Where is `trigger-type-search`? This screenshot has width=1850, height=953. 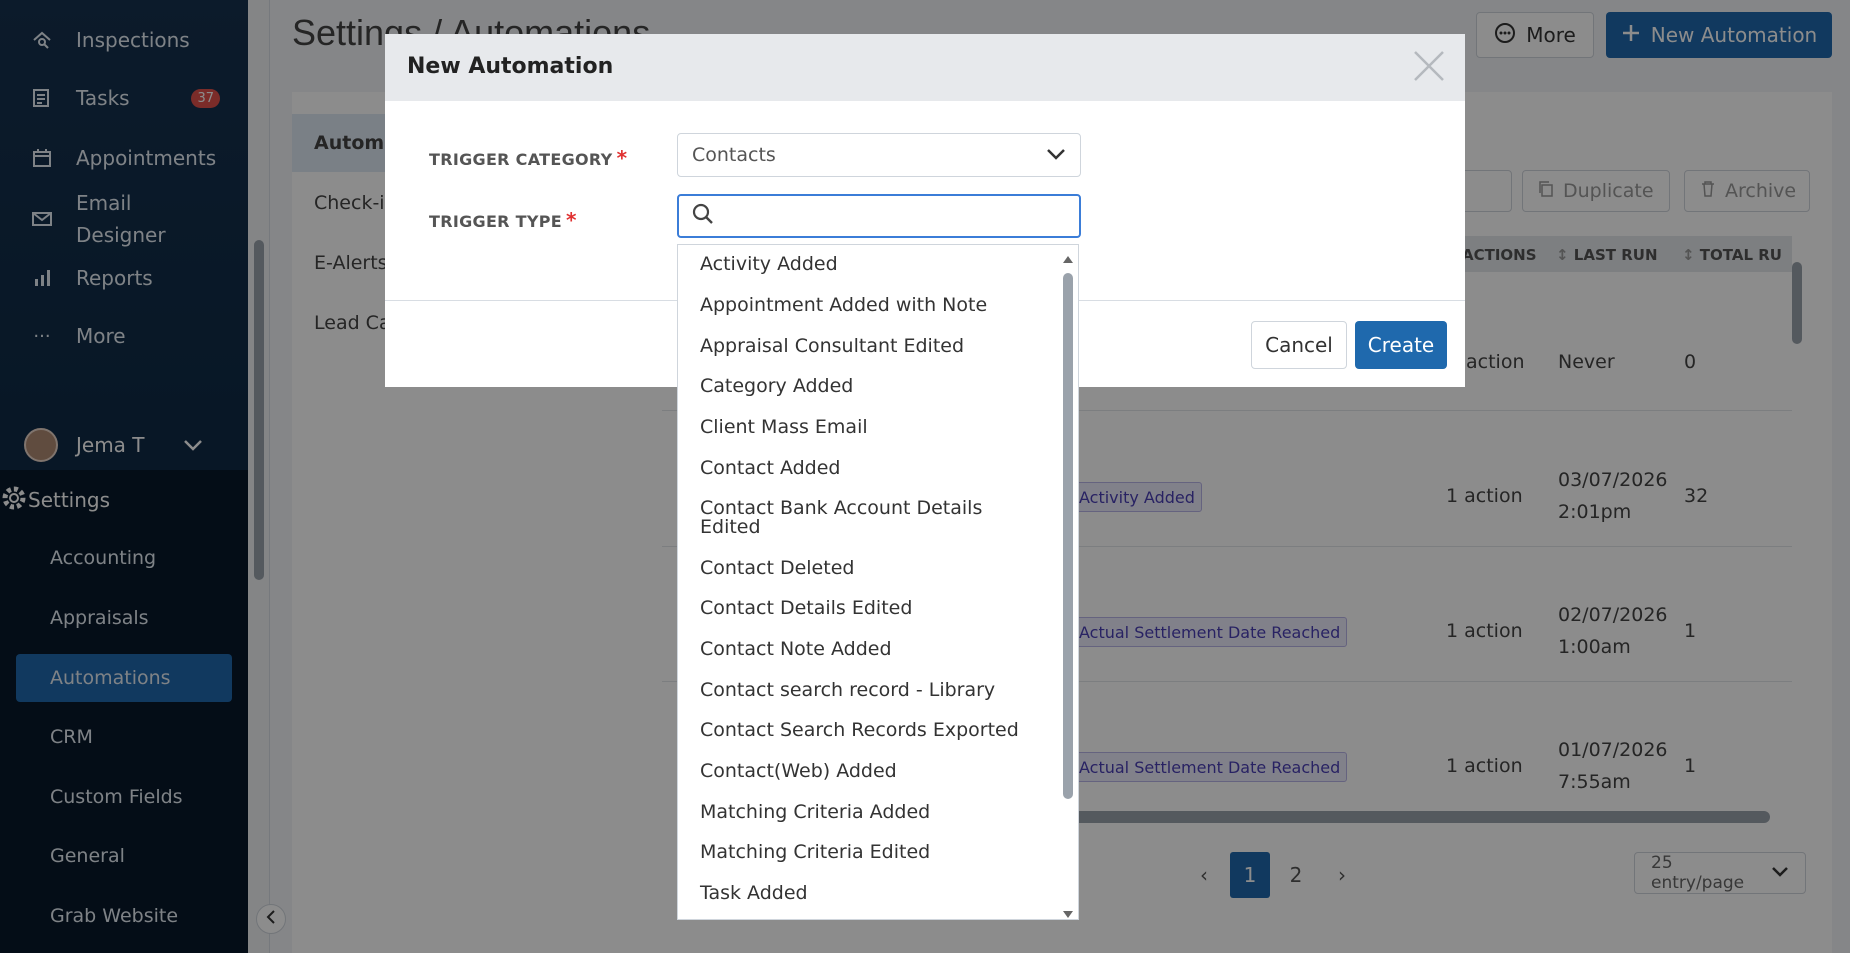 trigger-type-search is located at coordinates (879, 216).